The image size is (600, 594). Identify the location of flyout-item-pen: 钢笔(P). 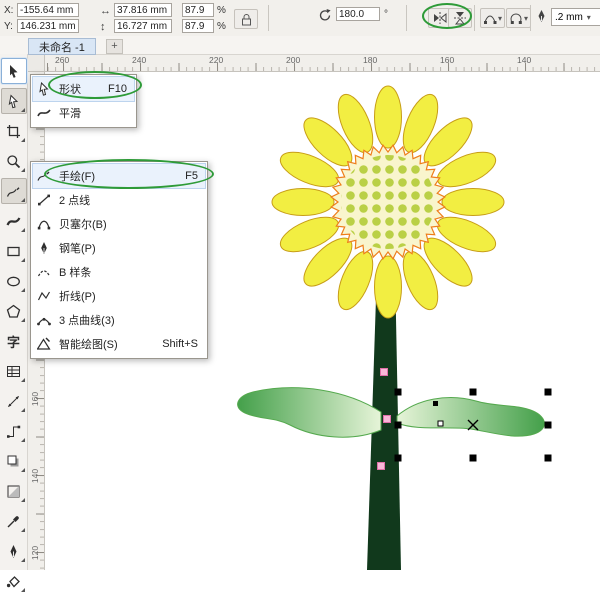
(119, 248).